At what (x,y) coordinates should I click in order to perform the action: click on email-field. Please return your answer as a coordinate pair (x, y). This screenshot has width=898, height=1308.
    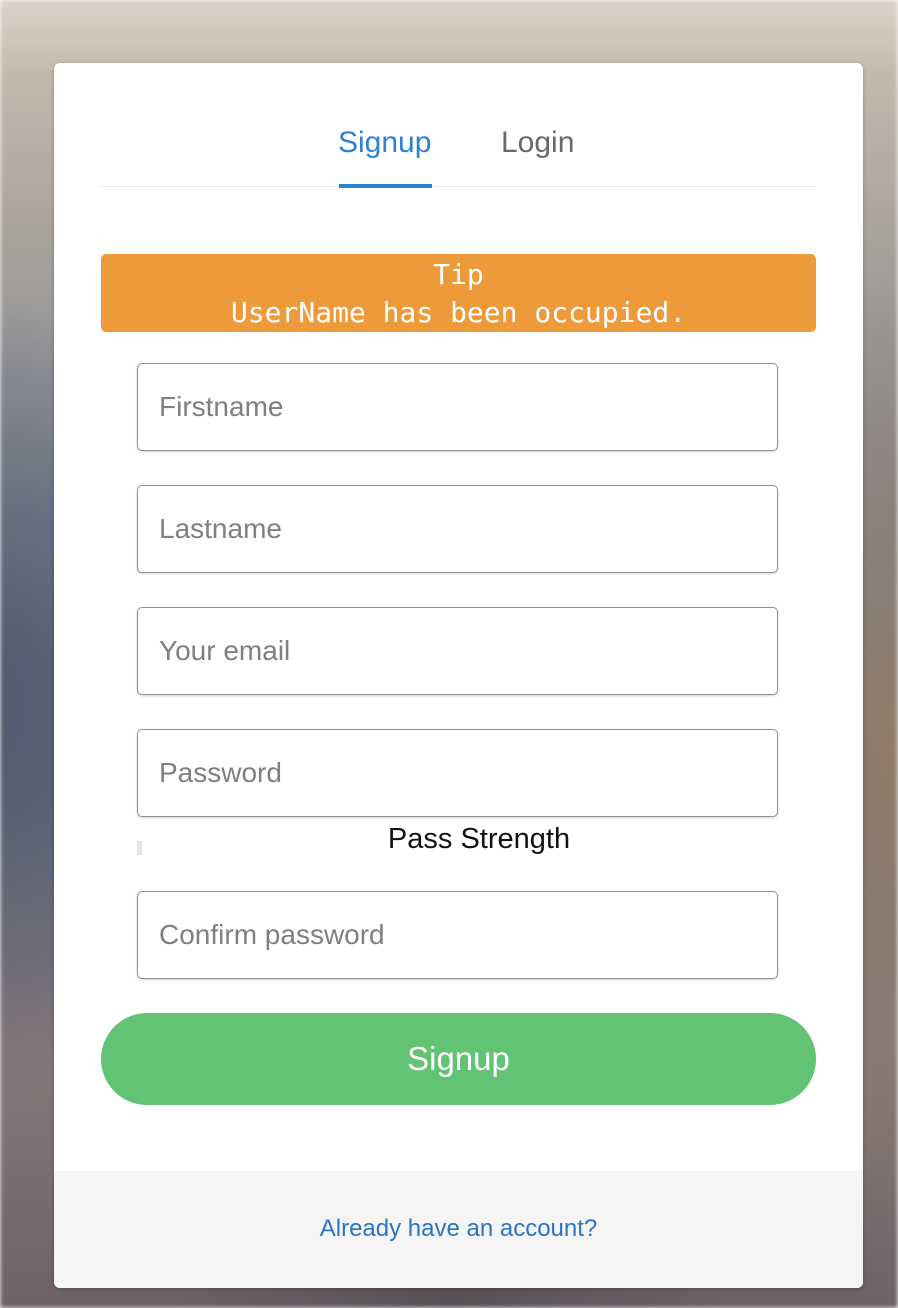
    Looking at the image, I should click on (457, 651).